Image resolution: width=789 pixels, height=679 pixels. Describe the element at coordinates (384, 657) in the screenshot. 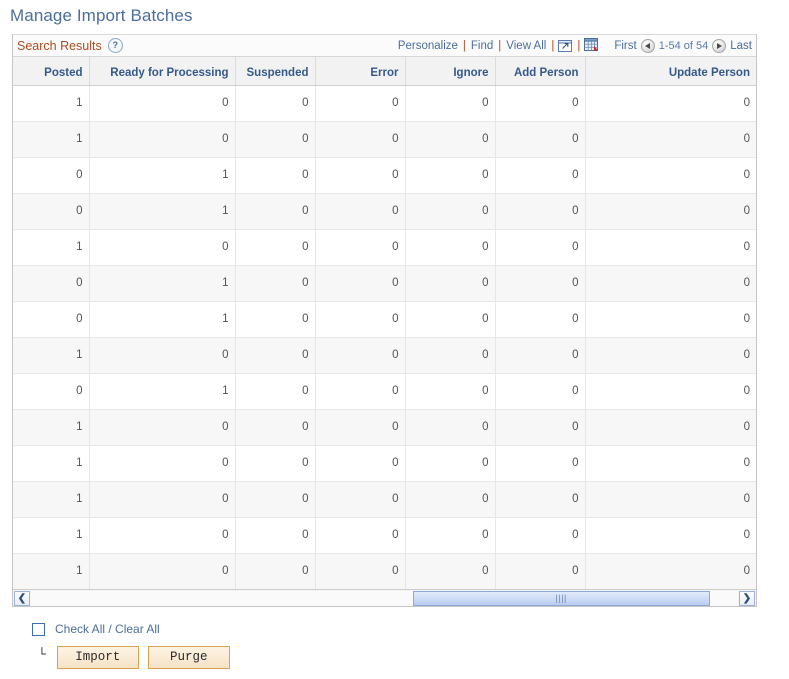

I see `action-button-row: └ Import Purge` at that location.